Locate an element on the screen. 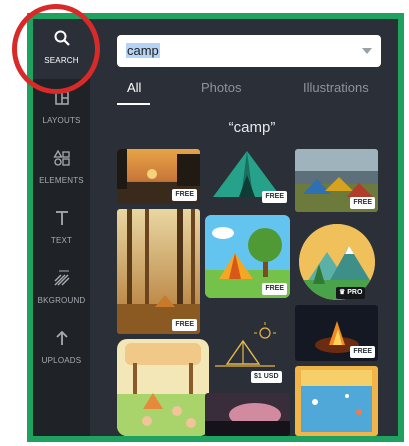 This screenshot has height=446, width=409. layouts-icon is located at coordinates (62, 100).